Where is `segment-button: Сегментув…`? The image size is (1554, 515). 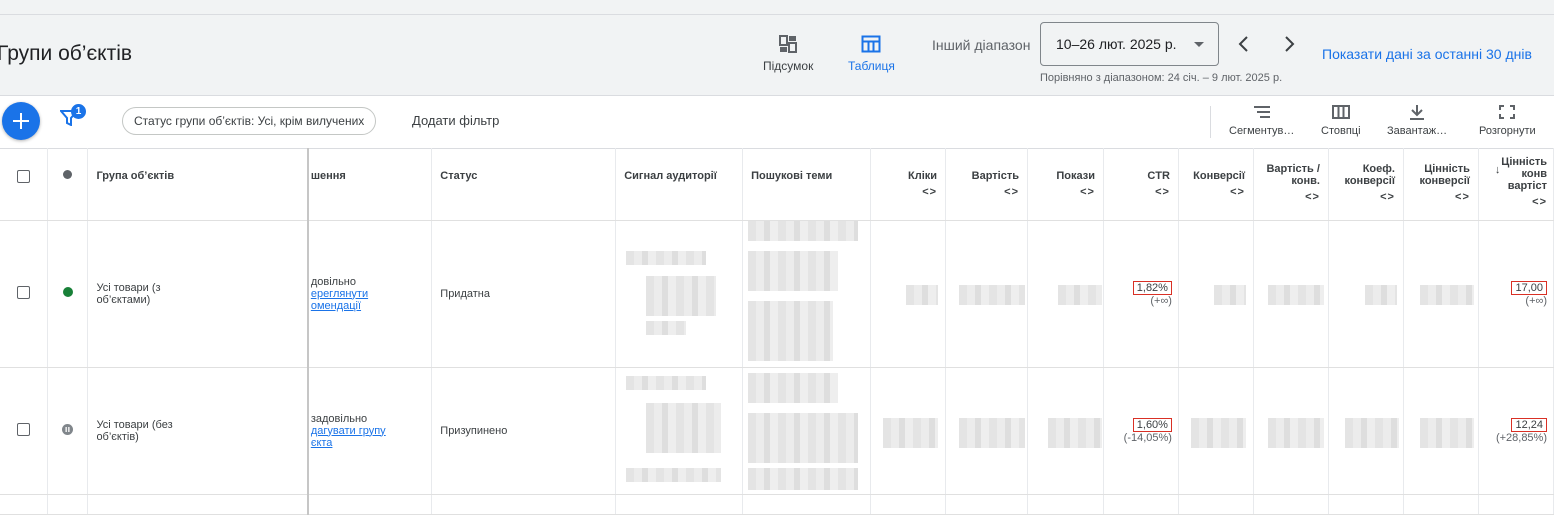
segment-button: Сегментув… is located at coordinates (1261, 120).